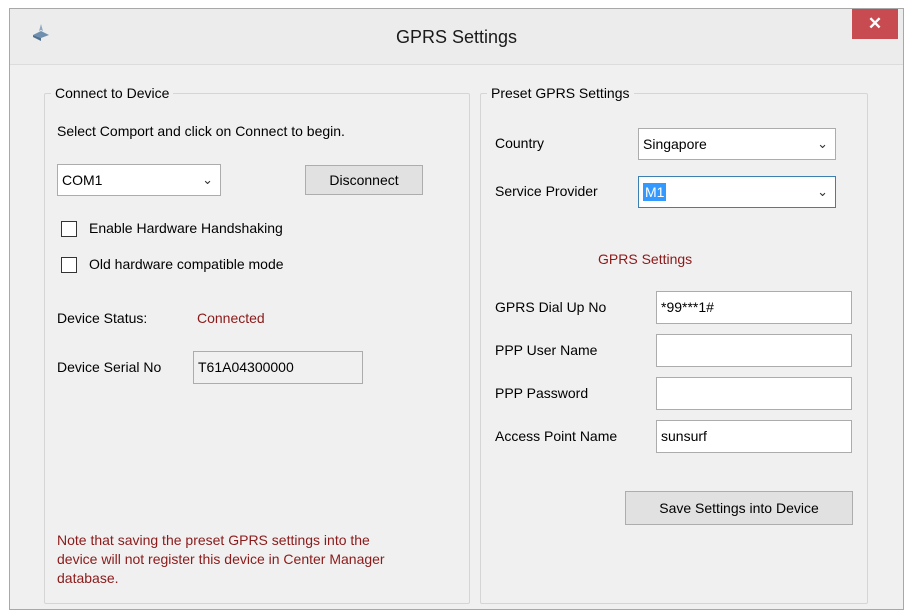 The image size is (904, 610). I want to click on old-hardware-checkbox, so click(69, 265).